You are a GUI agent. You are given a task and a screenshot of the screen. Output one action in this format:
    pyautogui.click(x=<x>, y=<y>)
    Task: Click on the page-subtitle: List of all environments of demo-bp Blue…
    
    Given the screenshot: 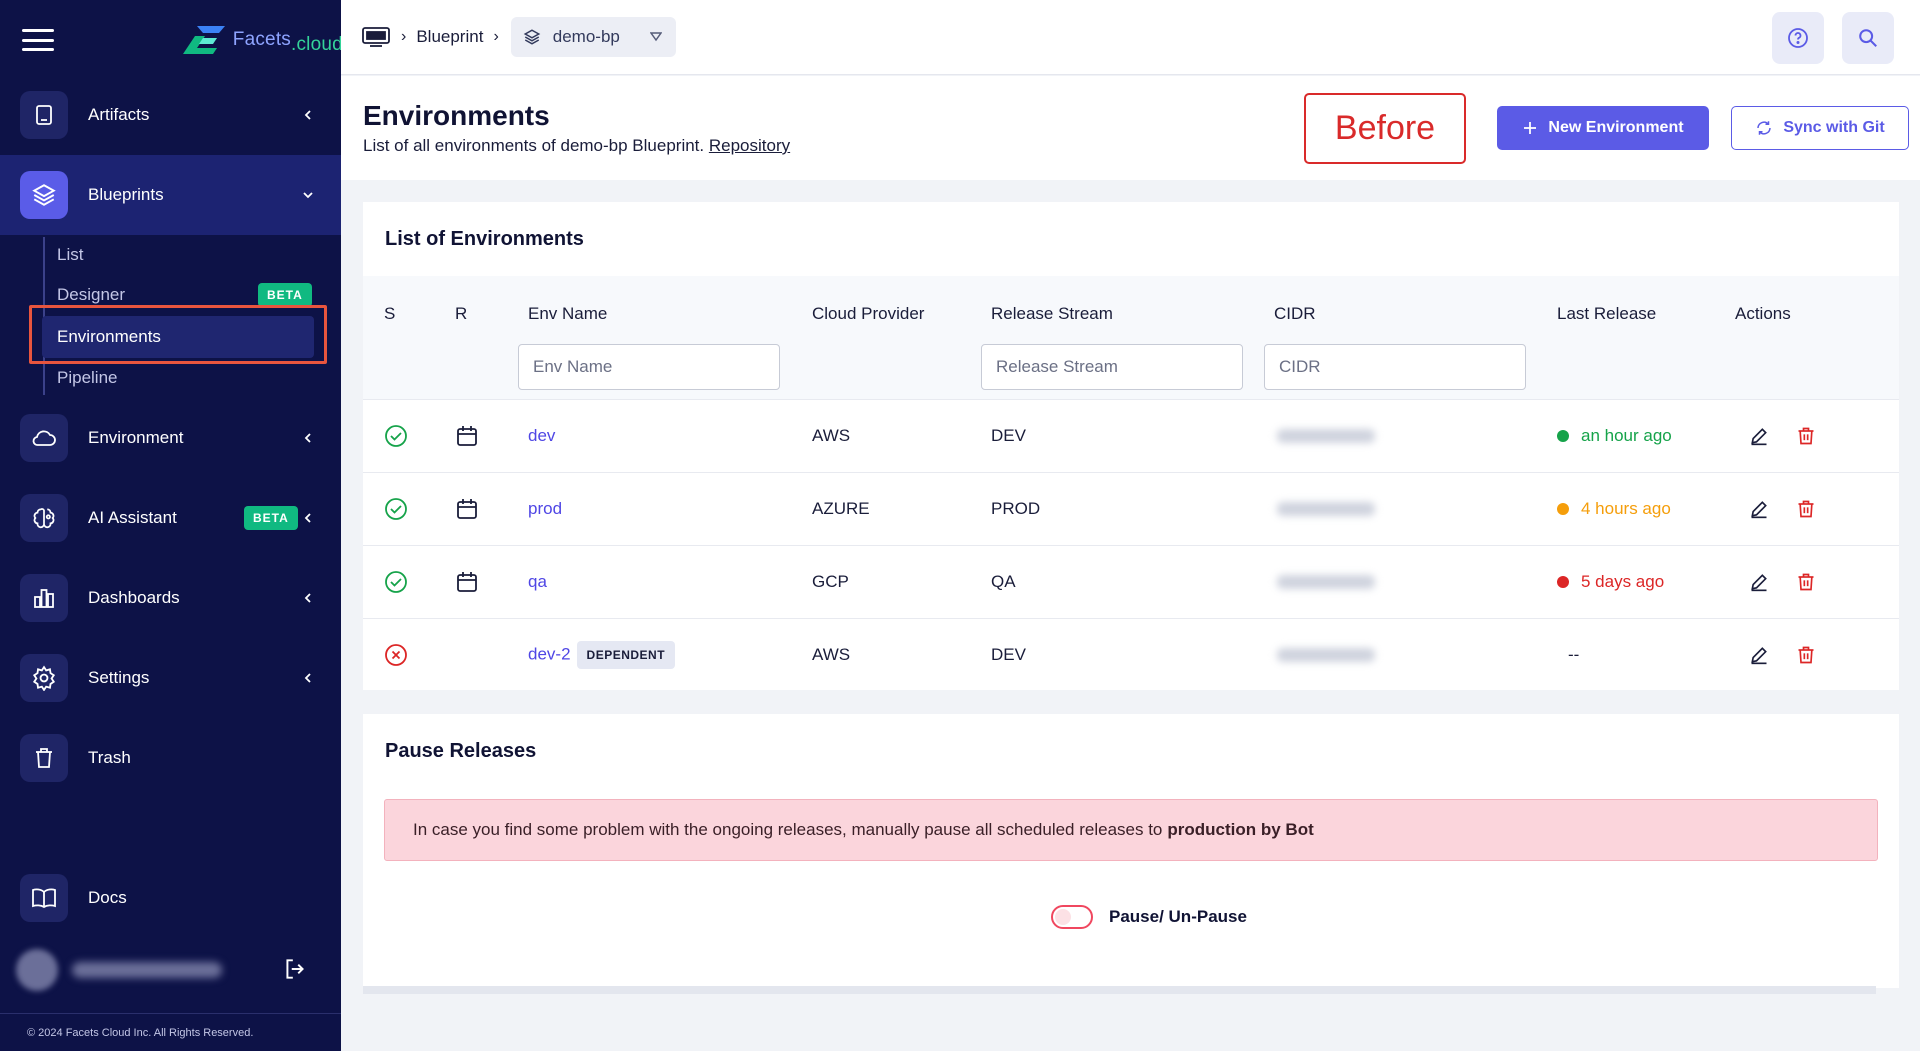 What is the action you would take?
    pyautogui.click(x=576, y=146)
    